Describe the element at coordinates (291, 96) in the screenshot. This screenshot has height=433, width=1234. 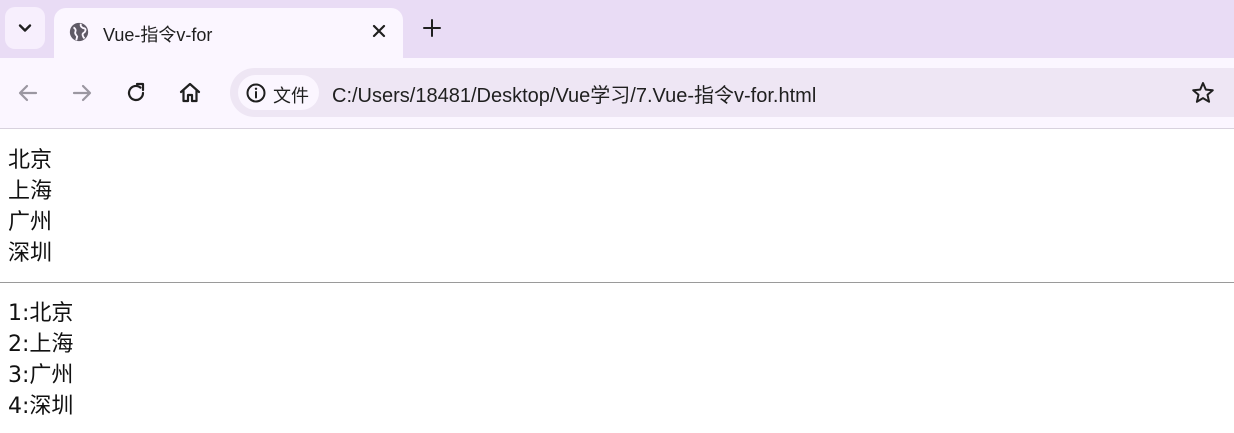
I see `file-scheme-label: 文件` at that location.